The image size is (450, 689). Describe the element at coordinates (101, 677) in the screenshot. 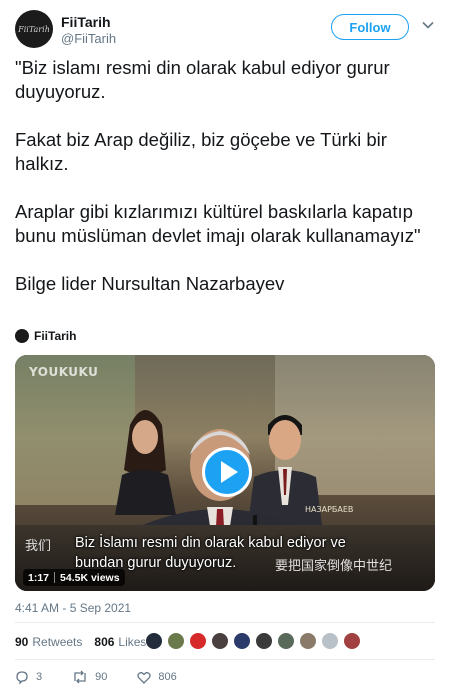

I see `retweet-count: 90` at that location.